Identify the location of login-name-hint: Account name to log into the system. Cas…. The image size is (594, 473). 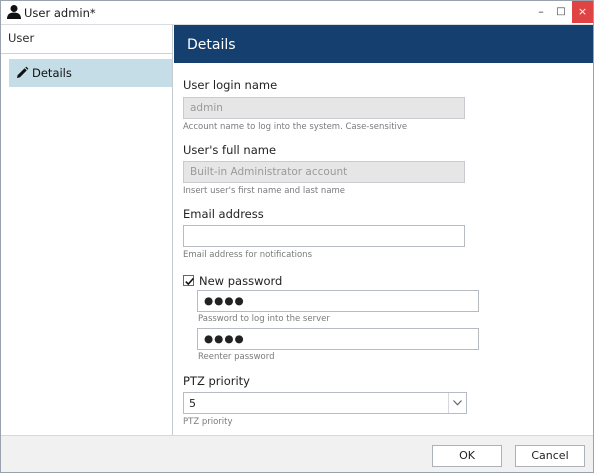
(295, 127).